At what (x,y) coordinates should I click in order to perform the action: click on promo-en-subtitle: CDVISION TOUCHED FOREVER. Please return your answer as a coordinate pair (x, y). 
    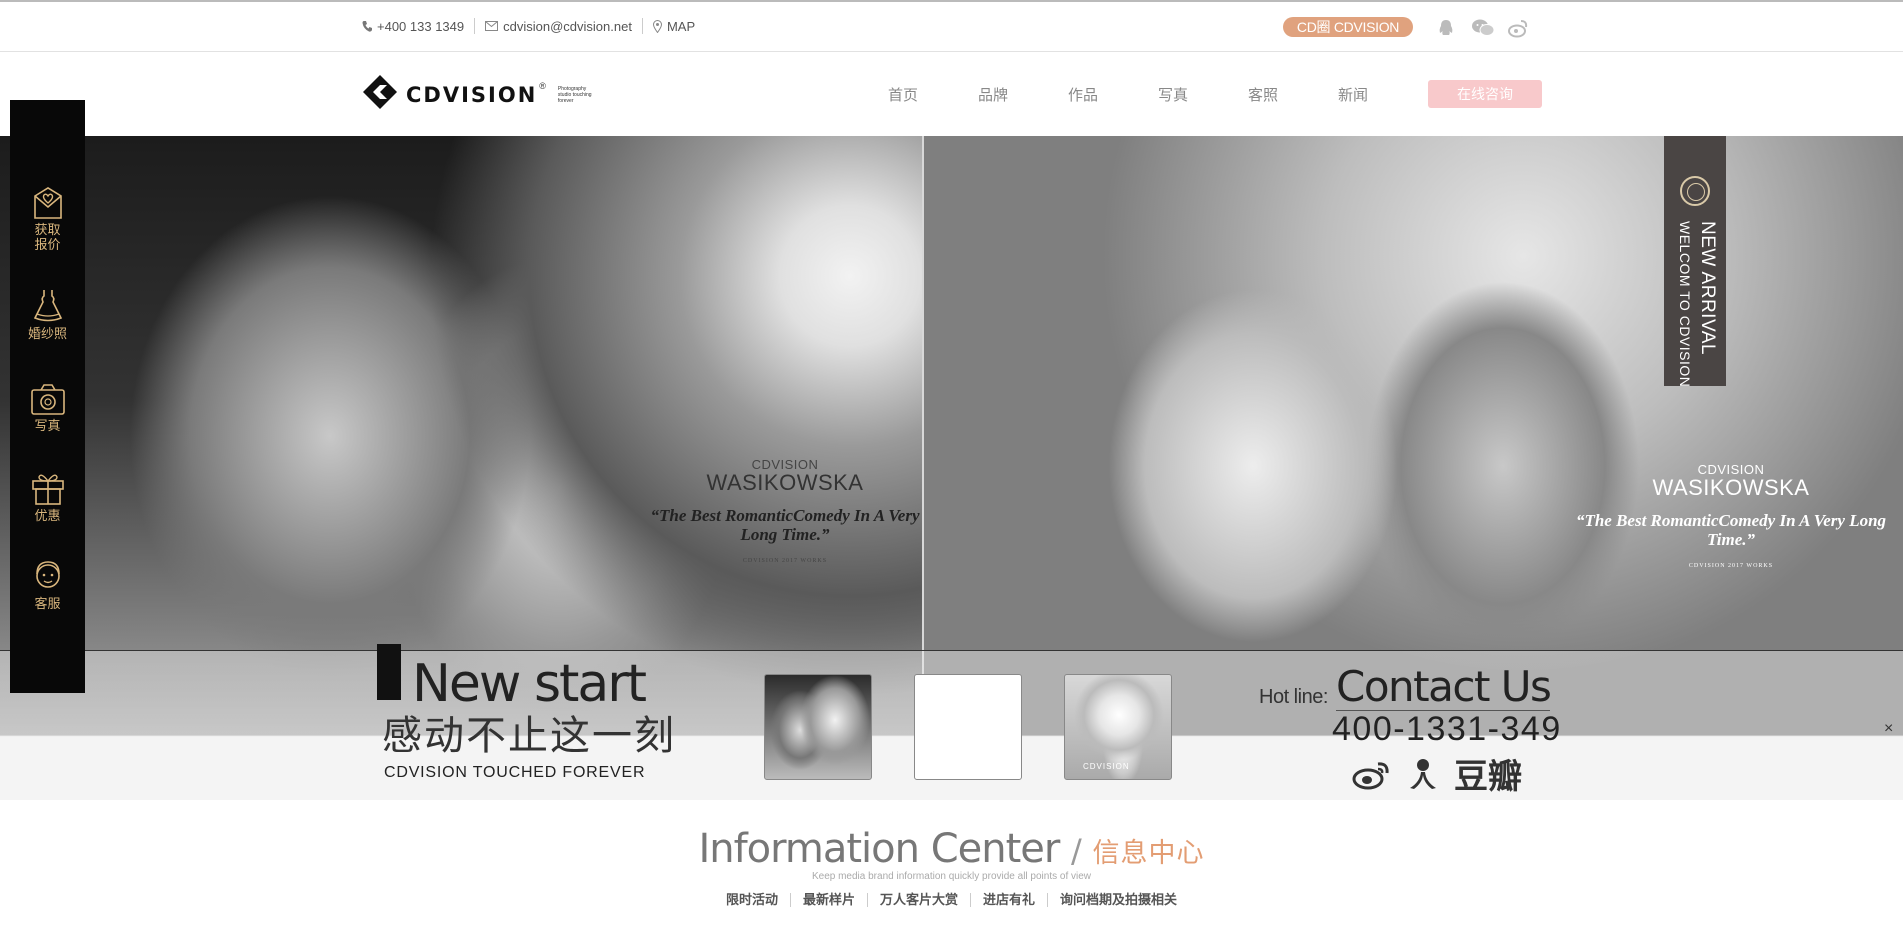
    Looking at the image, I should click on (515, 772).